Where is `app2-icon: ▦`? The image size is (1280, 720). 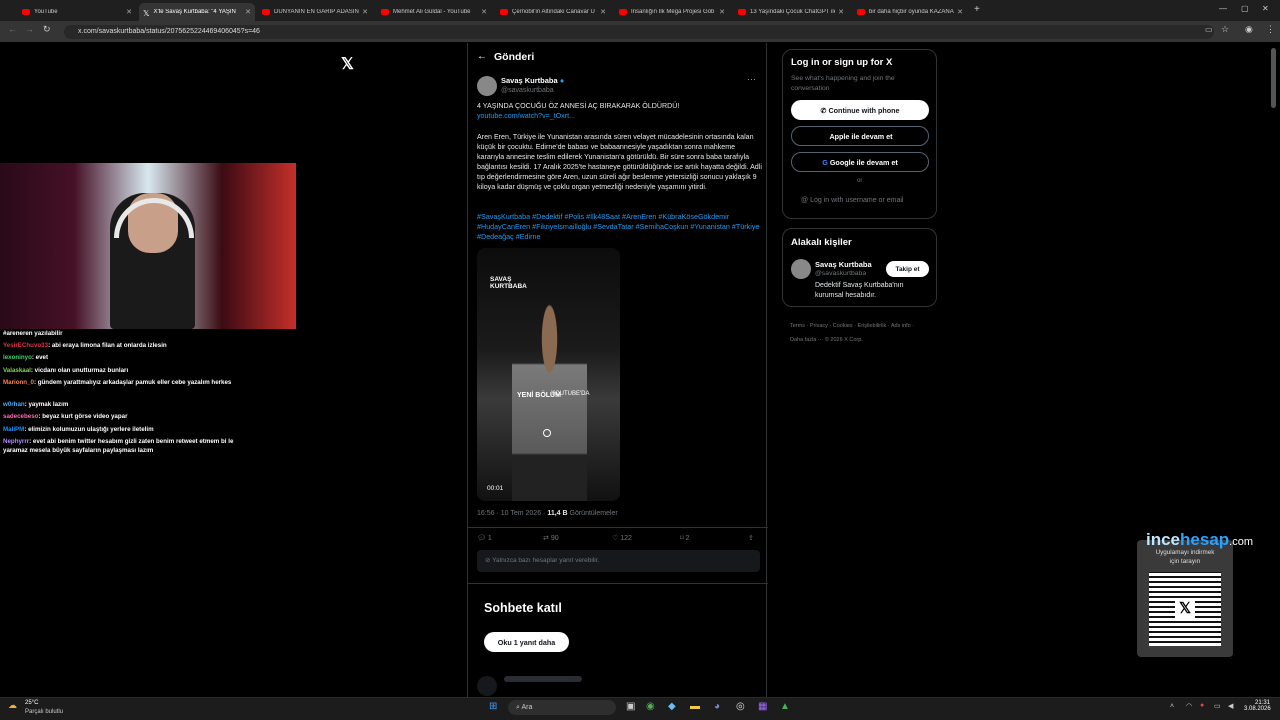 app2-icon: ▦ is located at coordinates (762, 706).